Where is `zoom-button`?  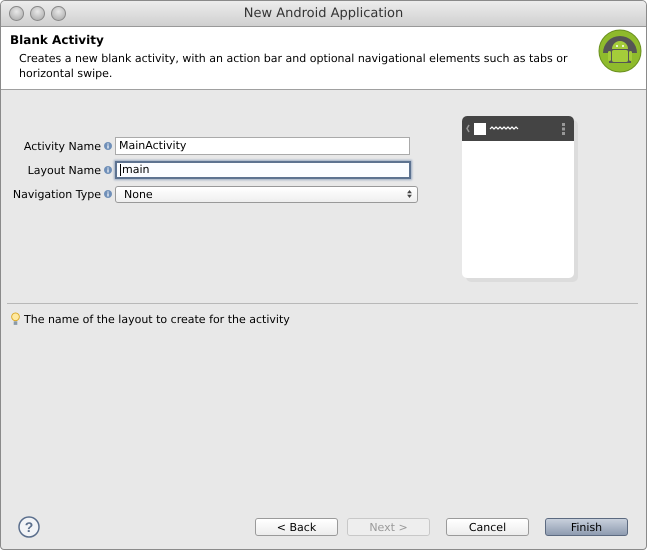
zoom-button is located at coordinates (58, 13).